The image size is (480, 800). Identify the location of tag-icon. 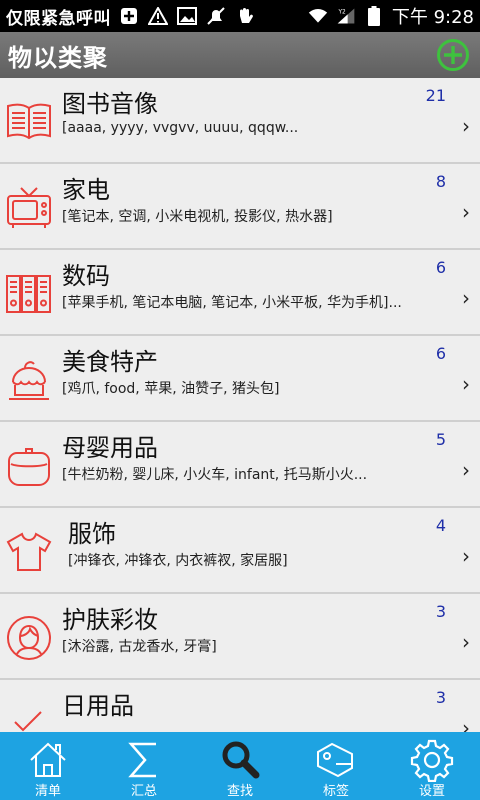
(335, 760).